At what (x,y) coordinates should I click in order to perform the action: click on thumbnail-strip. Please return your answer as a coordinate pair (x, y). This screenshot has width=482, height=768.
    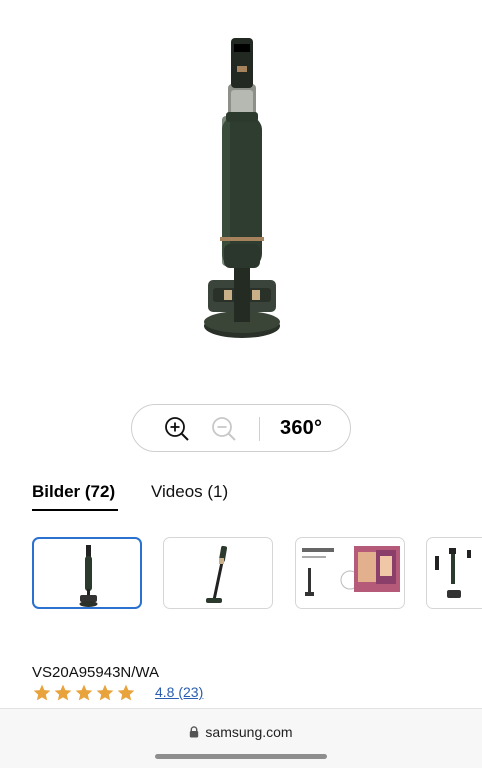
    Looking at the image, I should click on (241, 574).